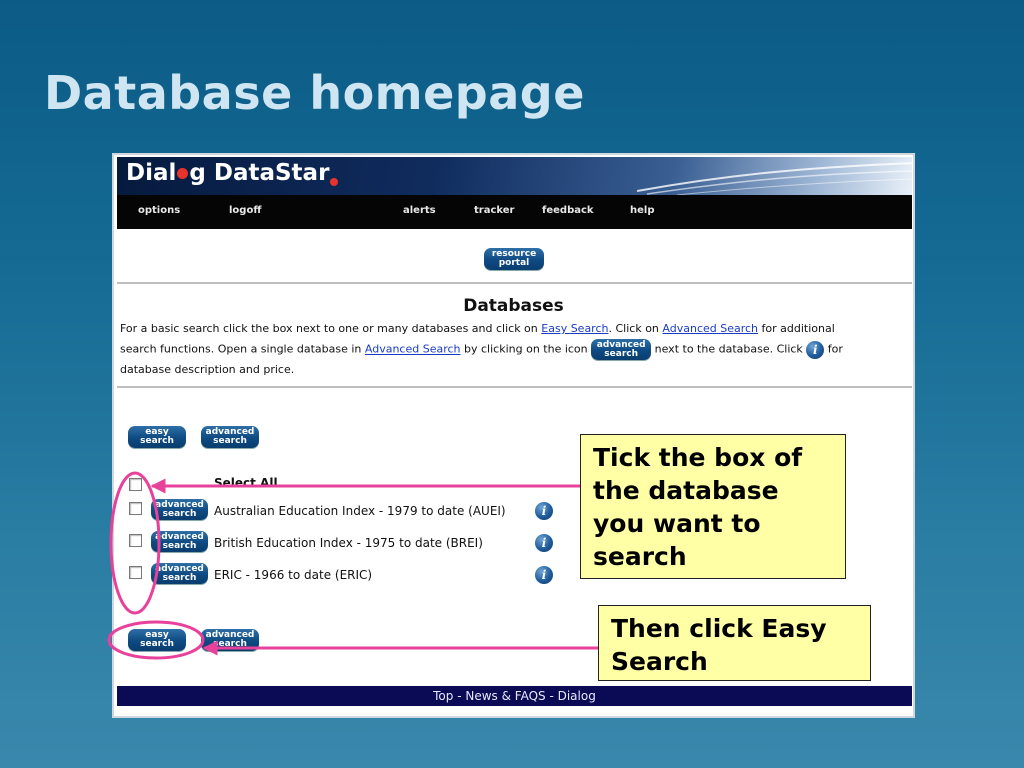  I want to click on advanced-search-auei-button: advanced search, so click(179, 509).